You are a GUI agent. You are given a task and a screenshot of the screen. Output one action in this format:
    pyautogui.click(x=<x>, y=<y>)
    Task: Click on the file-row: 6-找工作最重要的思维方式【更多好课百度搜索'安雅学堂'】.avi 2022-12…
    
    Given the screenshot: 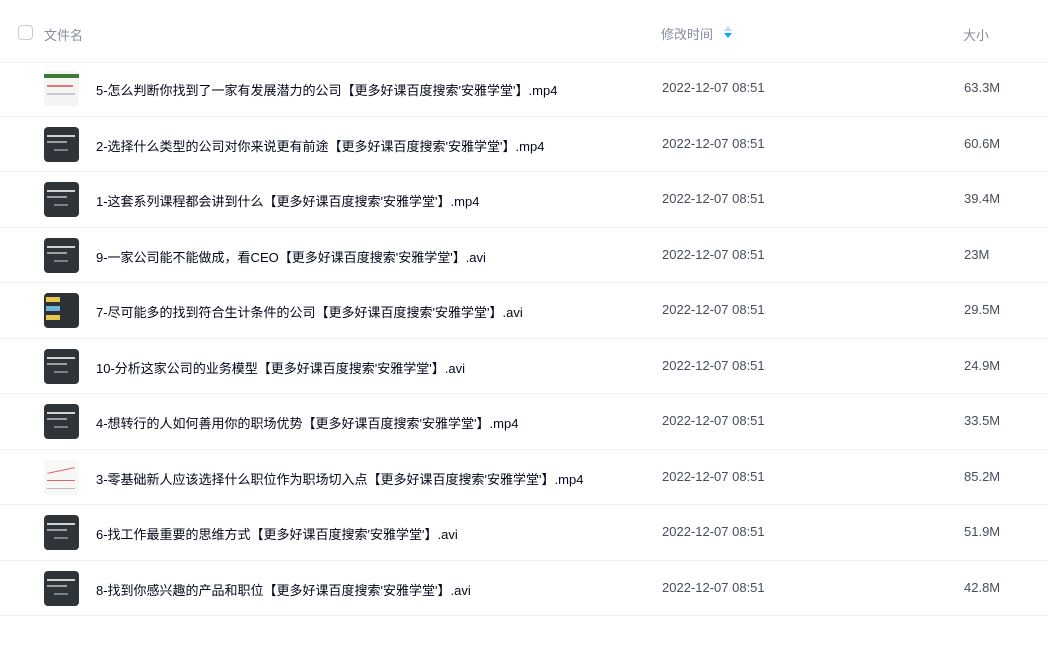 What is the action you would take?
    pyautogui.click(x=524, y=533)
    